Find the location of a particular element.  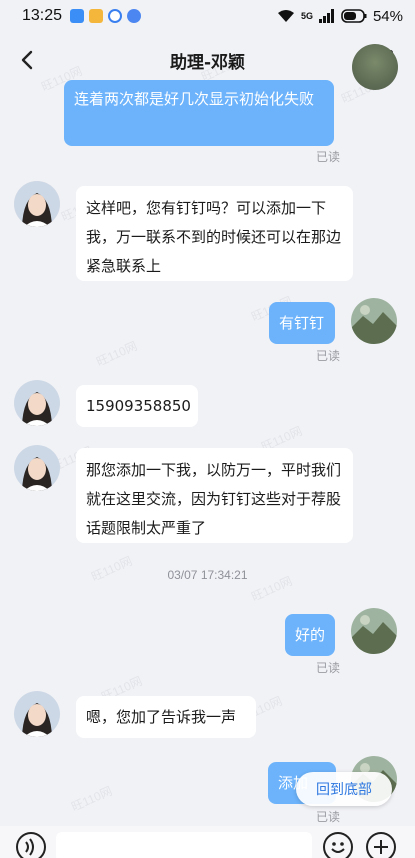

plus-icon is located at coordinates (381, 847).